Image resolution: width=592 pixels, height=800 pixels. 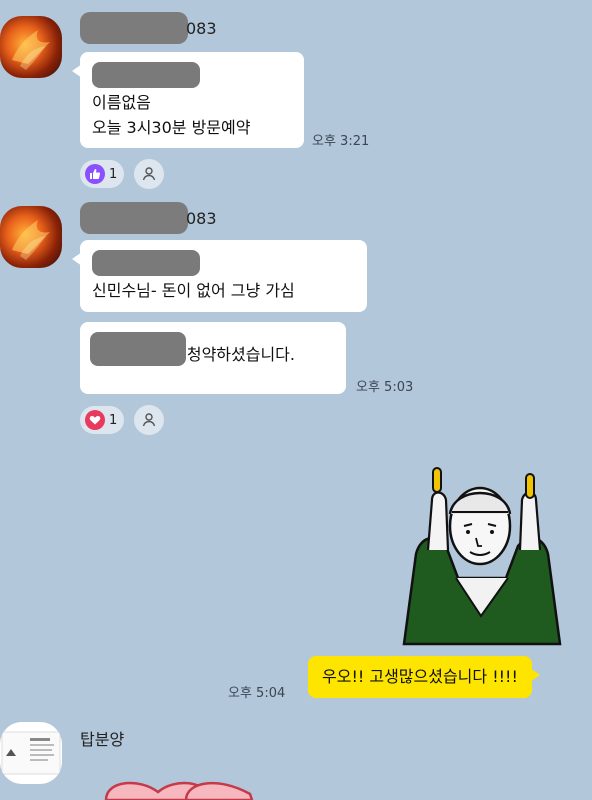 What do you see at coordinates (193, 290) in the screenshot?
I see `message-line: 신민수님- 돈이 없어 그냥 가심` at bounding box center [193, 290].